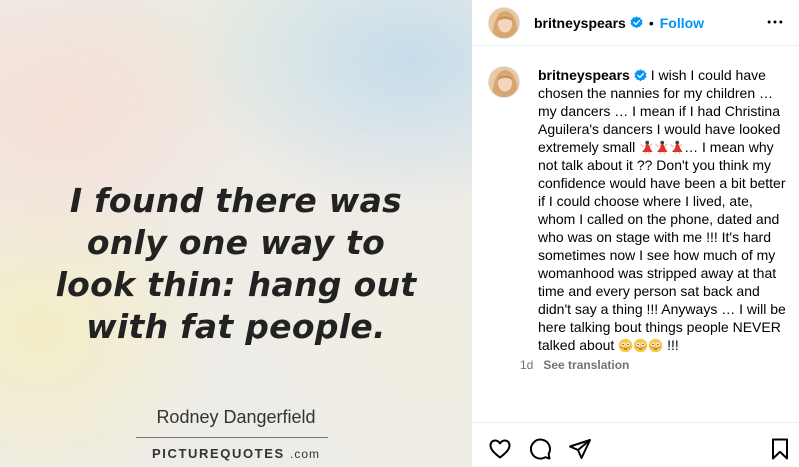 The image size is (799, 467). I want to click on image-watermark: PICTUREQUOTES .com, so click(236, 453).